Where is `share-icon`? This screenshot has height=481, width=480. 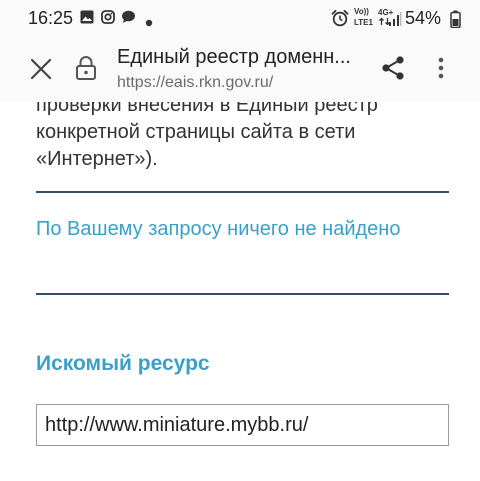
share-icon is located at coordinates (393, 70).